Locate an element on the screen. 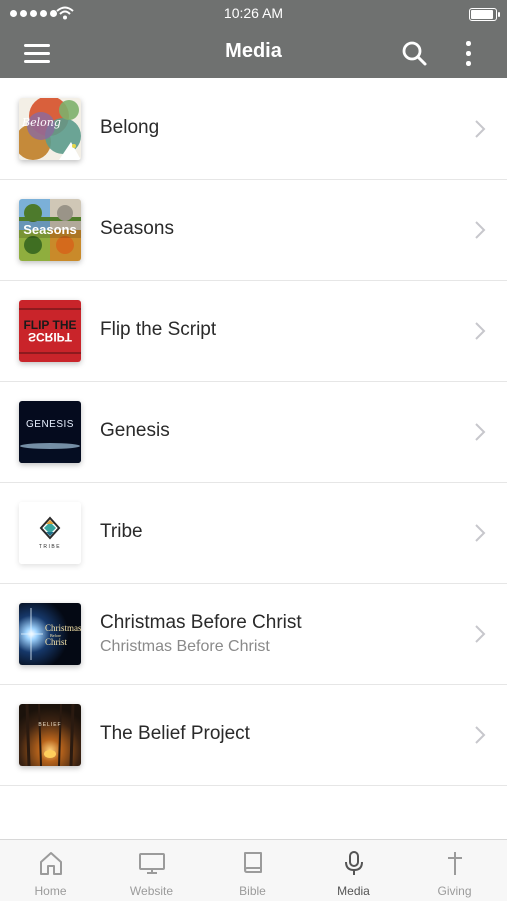  cross-icon is located at coordinates (454, 863).